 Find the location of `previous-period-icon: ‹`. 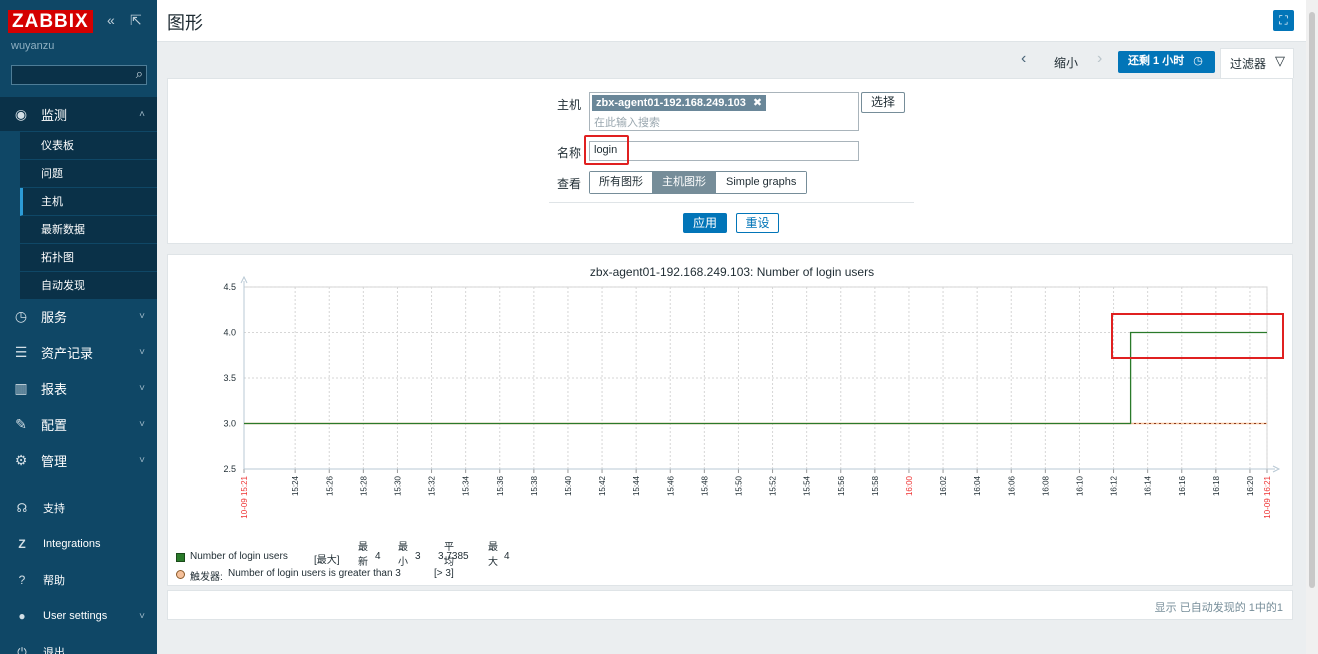

previous-period-icon: ‹ is located at coordinates (1023, 59).